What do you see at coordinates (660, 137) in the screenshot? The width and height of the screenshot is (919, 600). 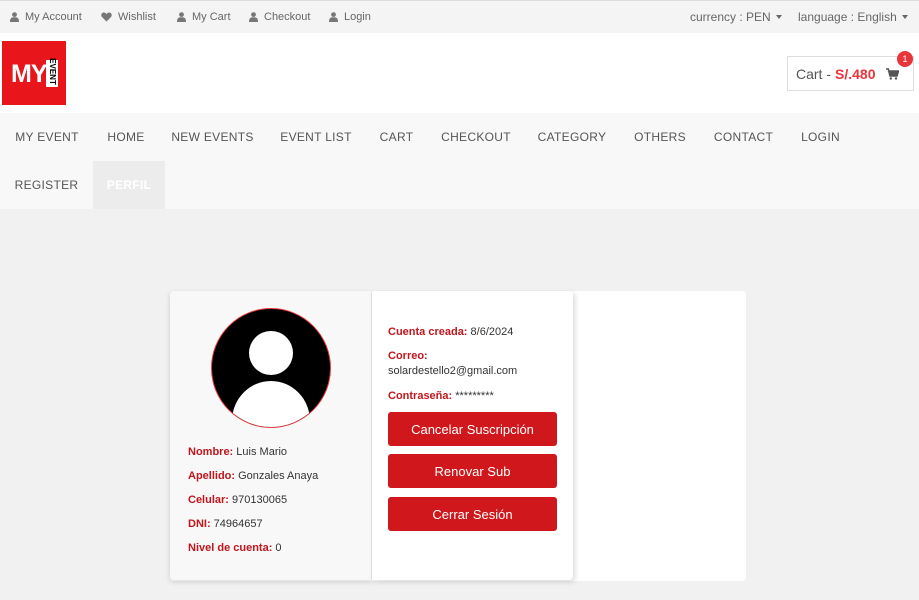 I see `nav-others: OTHERS` at bounding box center [660, 137].